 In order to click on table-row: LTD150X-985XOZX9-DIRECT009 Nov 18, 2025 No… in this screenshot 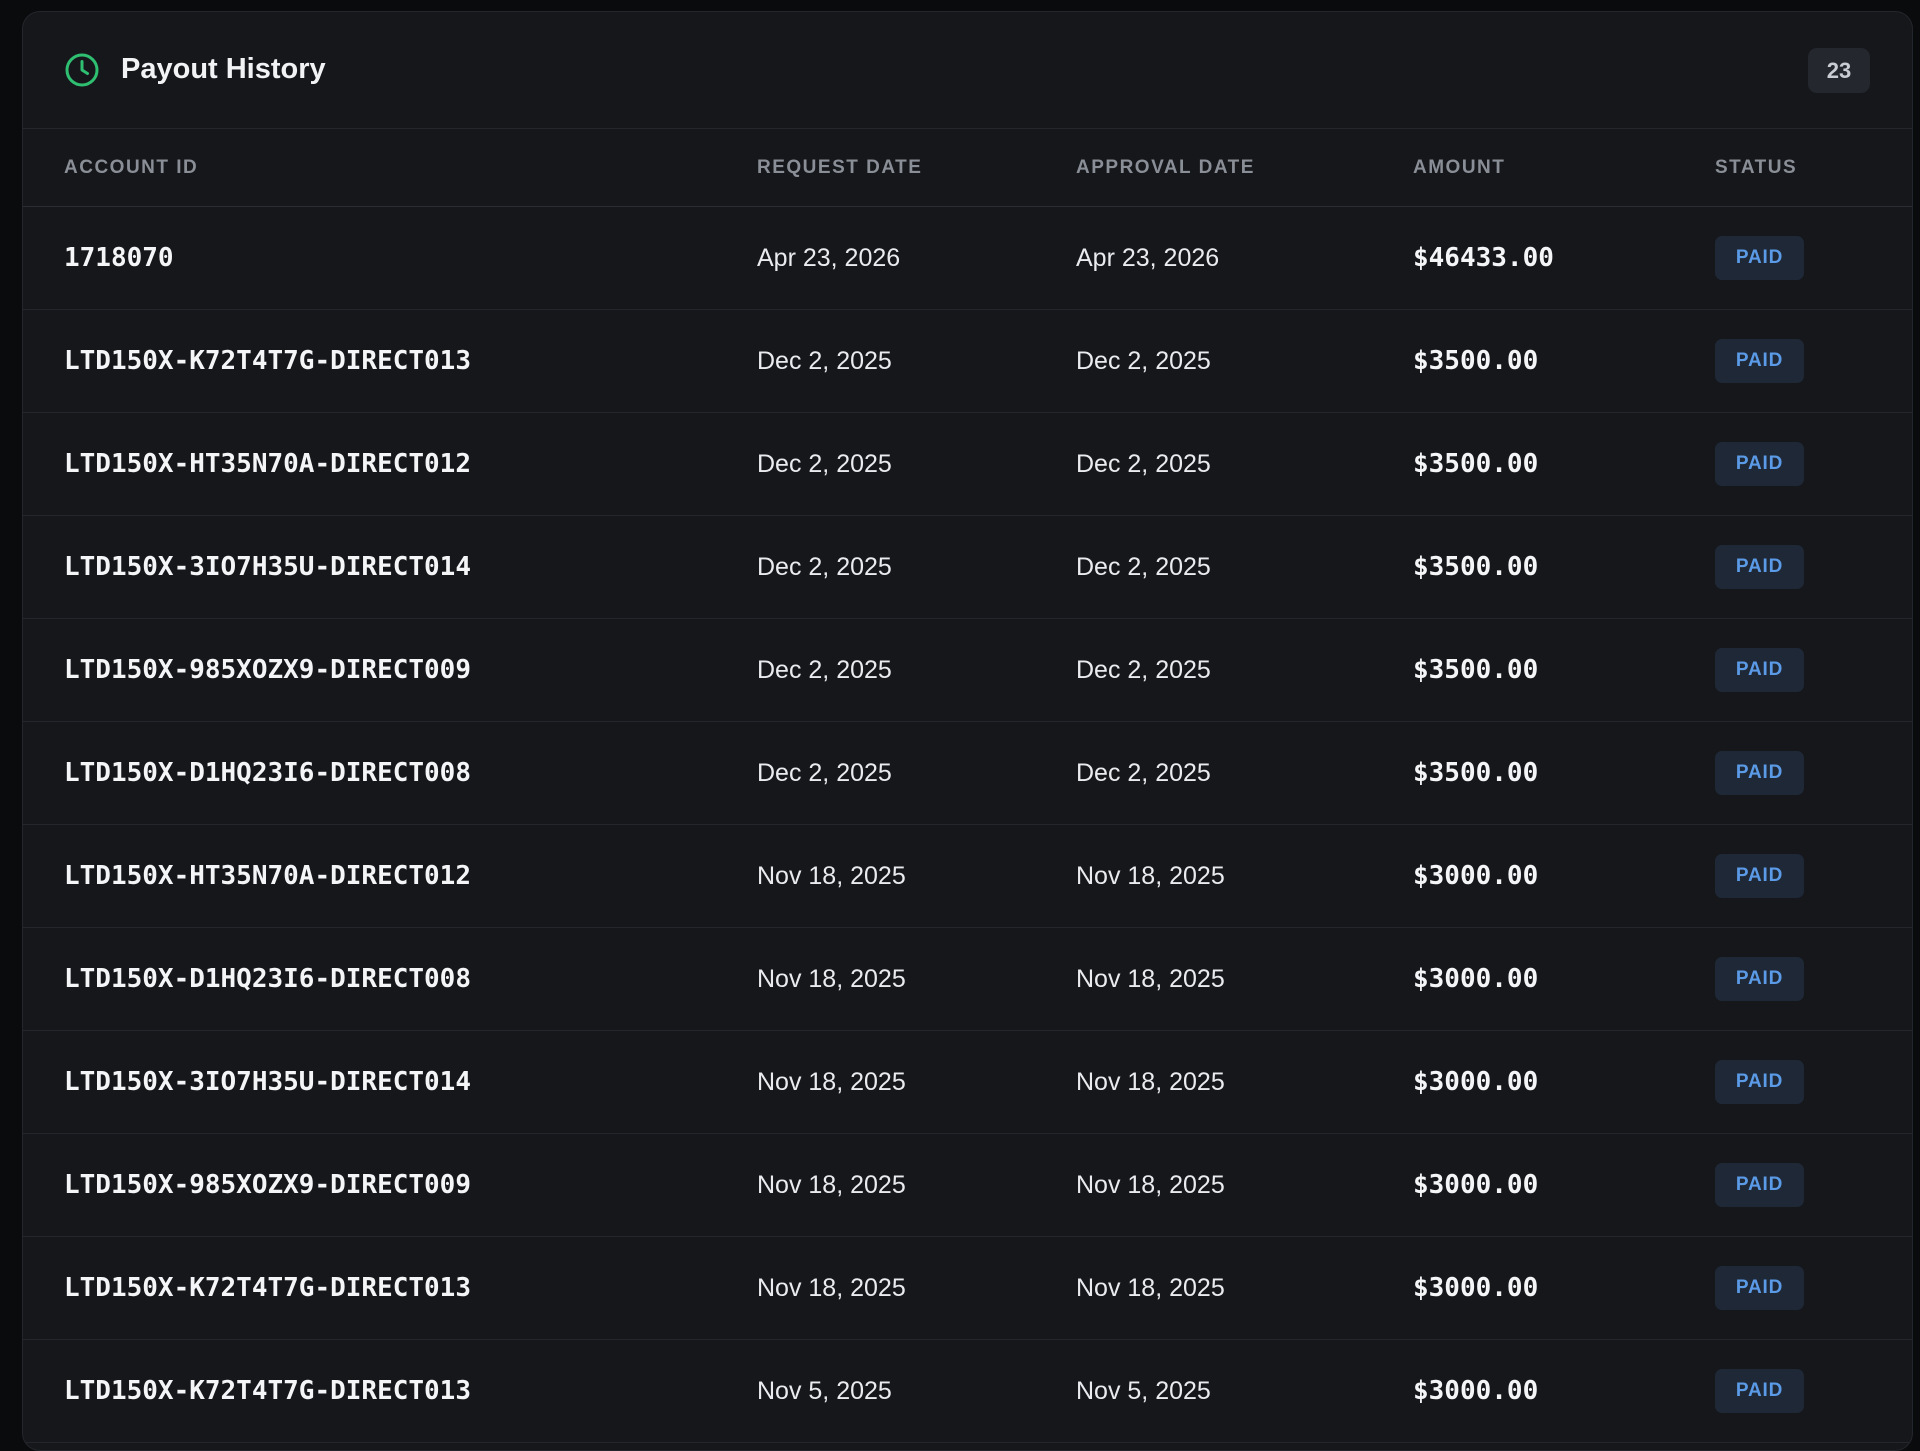, I will do `click(967, 1185)`.